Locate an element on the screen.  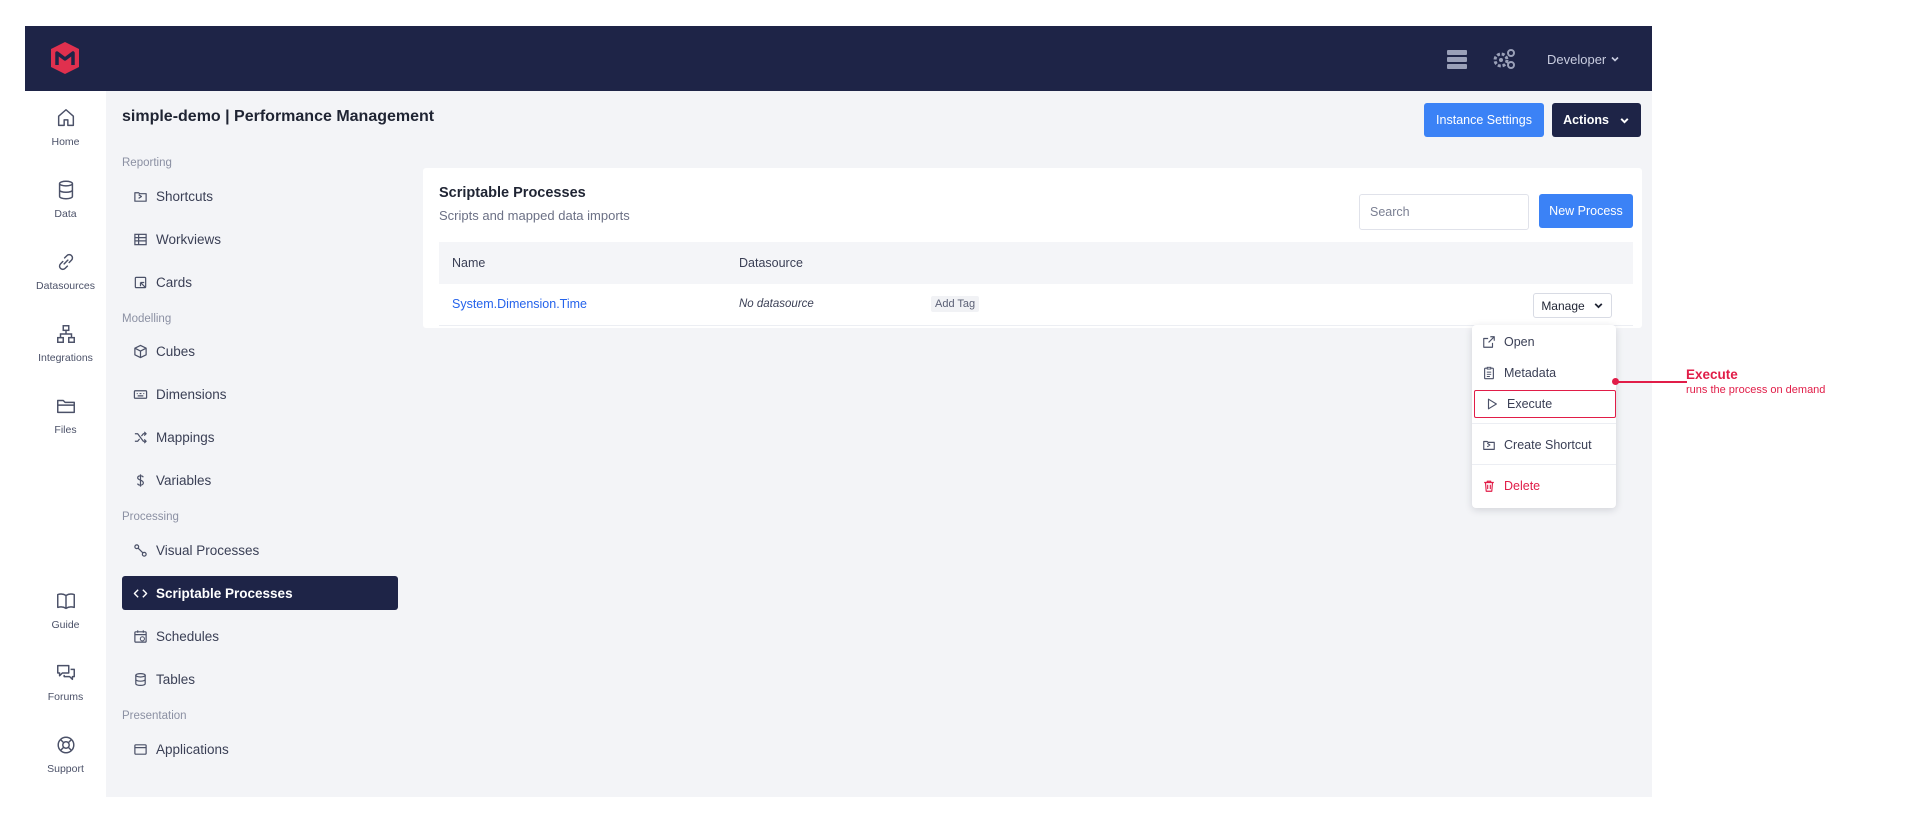
rail-label: Support is located at coordinates (65, 769).